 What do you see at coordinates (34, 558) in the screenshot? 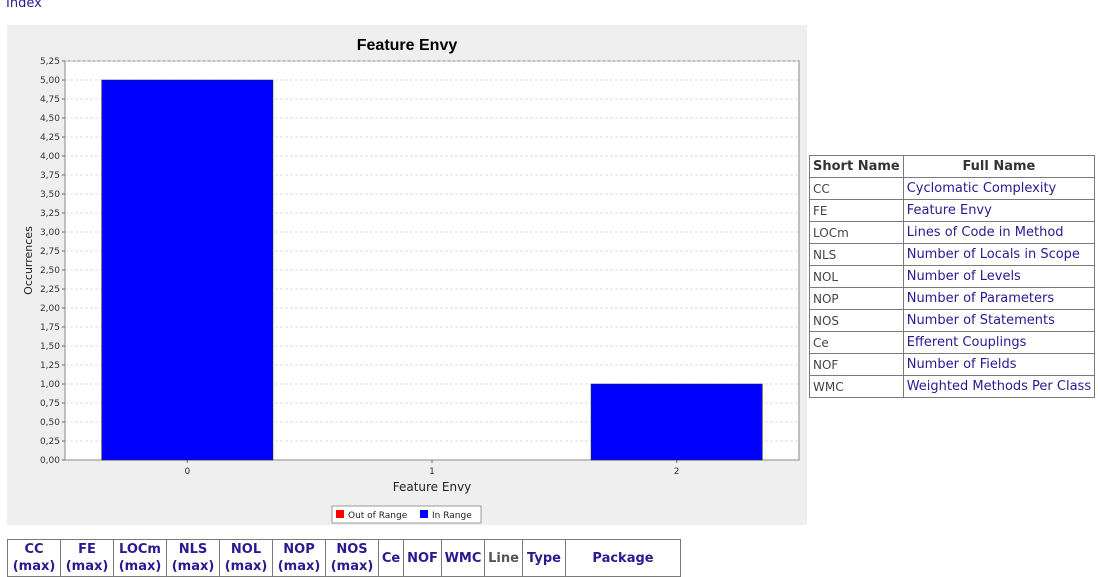
I see `metrics-column-header: CC (max)` at bounding box center [34, 558].